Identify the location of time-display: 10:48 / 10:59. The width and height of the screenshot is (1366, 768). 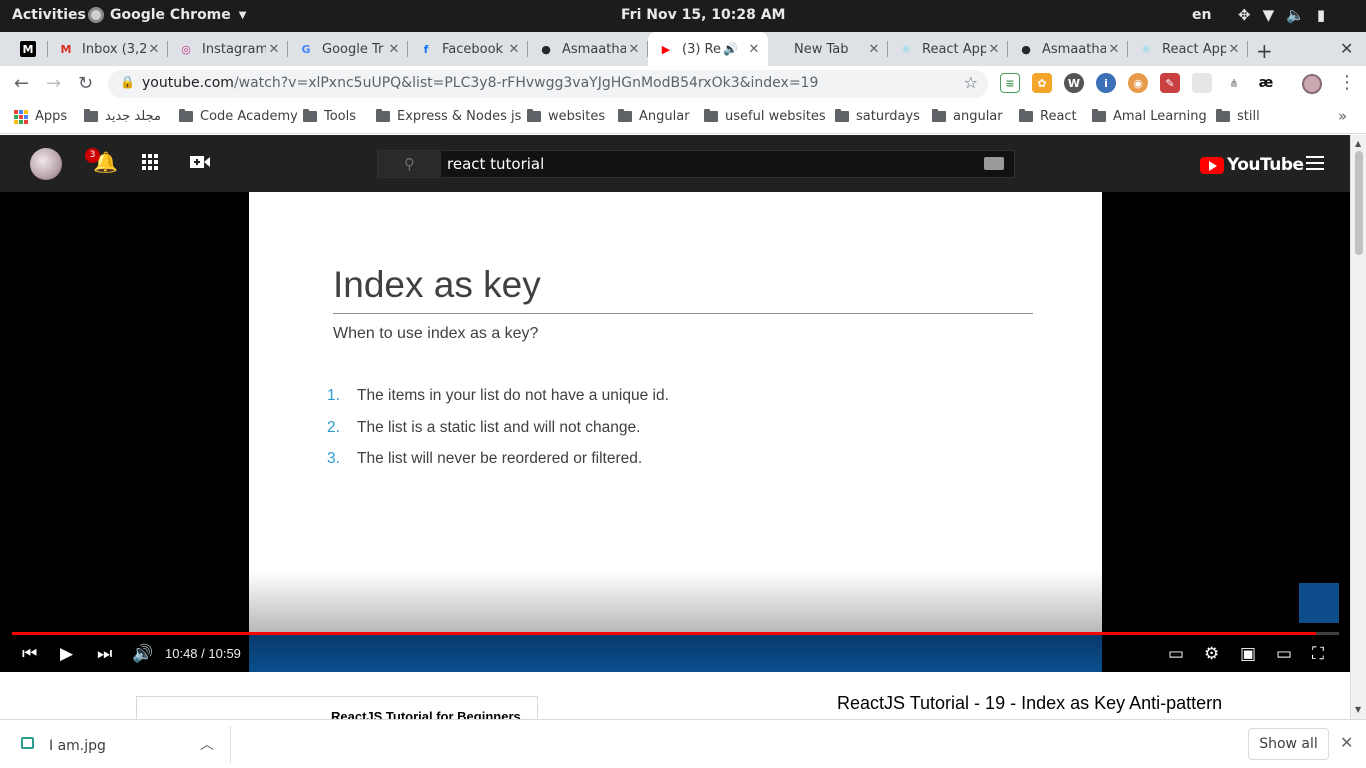
(203, 653).